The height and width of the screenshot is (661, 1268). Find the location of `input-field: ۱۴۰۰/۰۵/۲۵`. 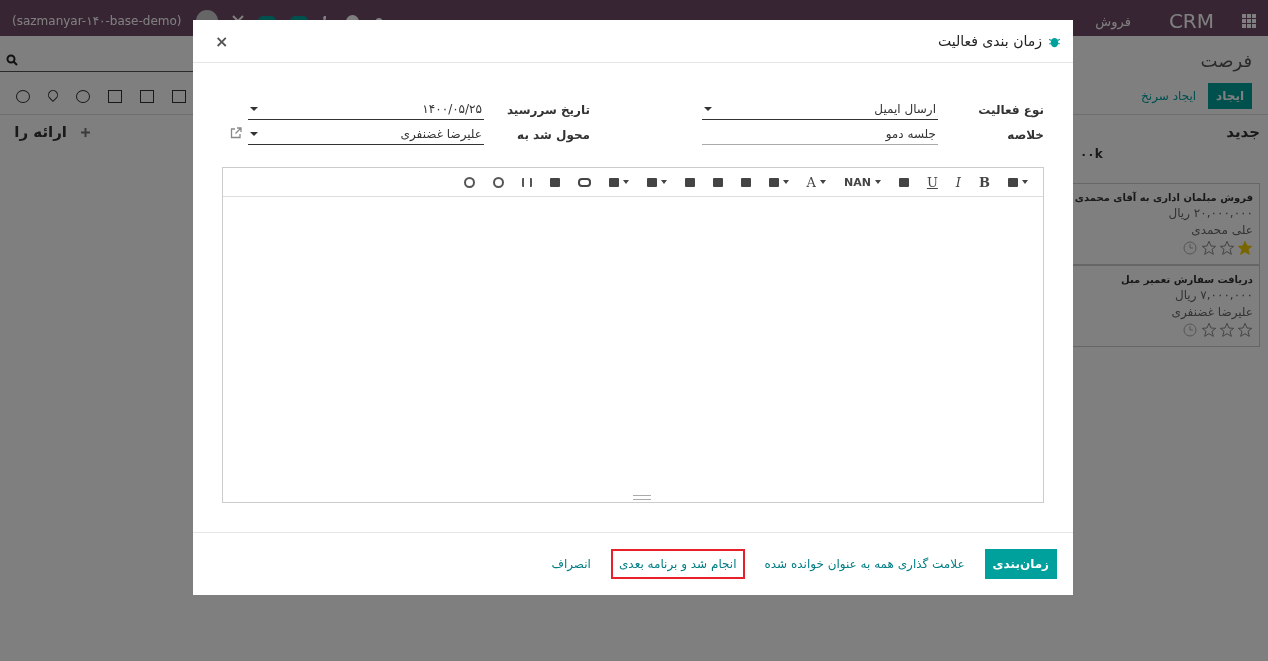

input-field: ۱۴۰۰/۰۵/۲۵ is located at coordinates (366, 109).